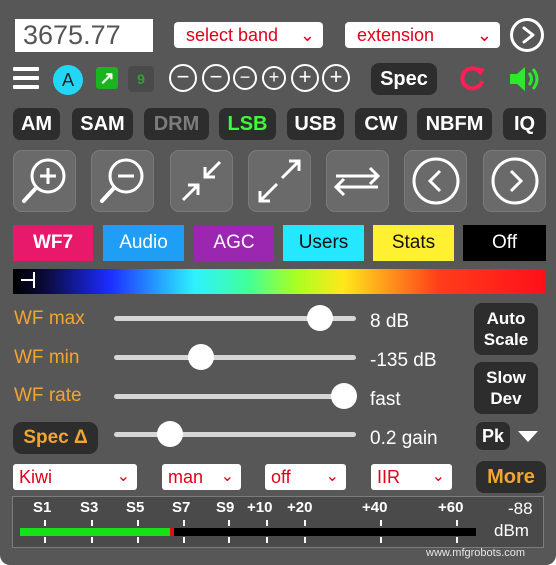 The width and height of the screenshot is (556, 565). Describe the element at coordinates (506, 398) in the screenshot. I see `slow-dev-line2: Dev` at that location.